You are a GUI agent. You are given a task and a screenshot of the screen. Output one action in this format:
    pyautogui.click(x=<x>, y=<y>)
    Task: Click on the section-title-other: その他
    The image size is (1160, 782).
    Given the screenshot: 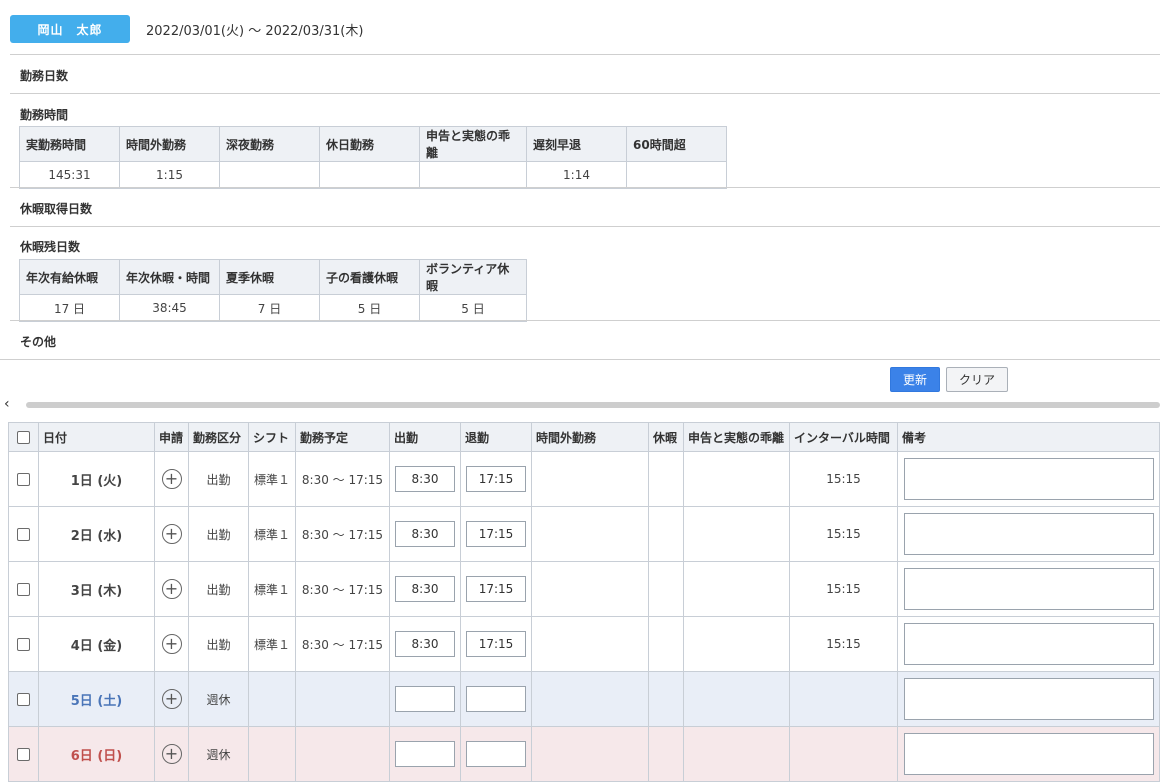 What is the action you would take?
    pyautogui.click(x=38, y=342)
    